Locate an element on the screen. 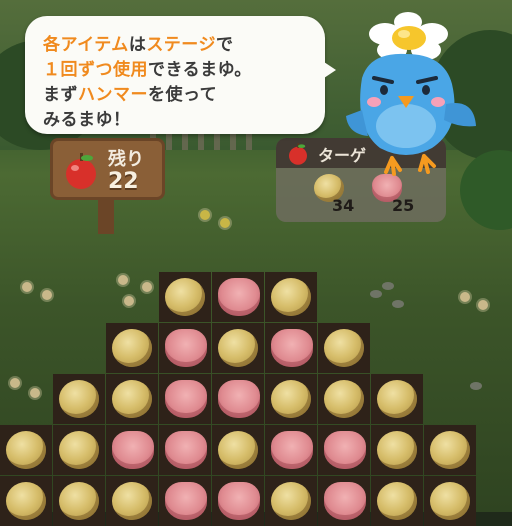 The height and width of the screenshot is (526, 512). bird-mascot is located at coordinates (411, 94).